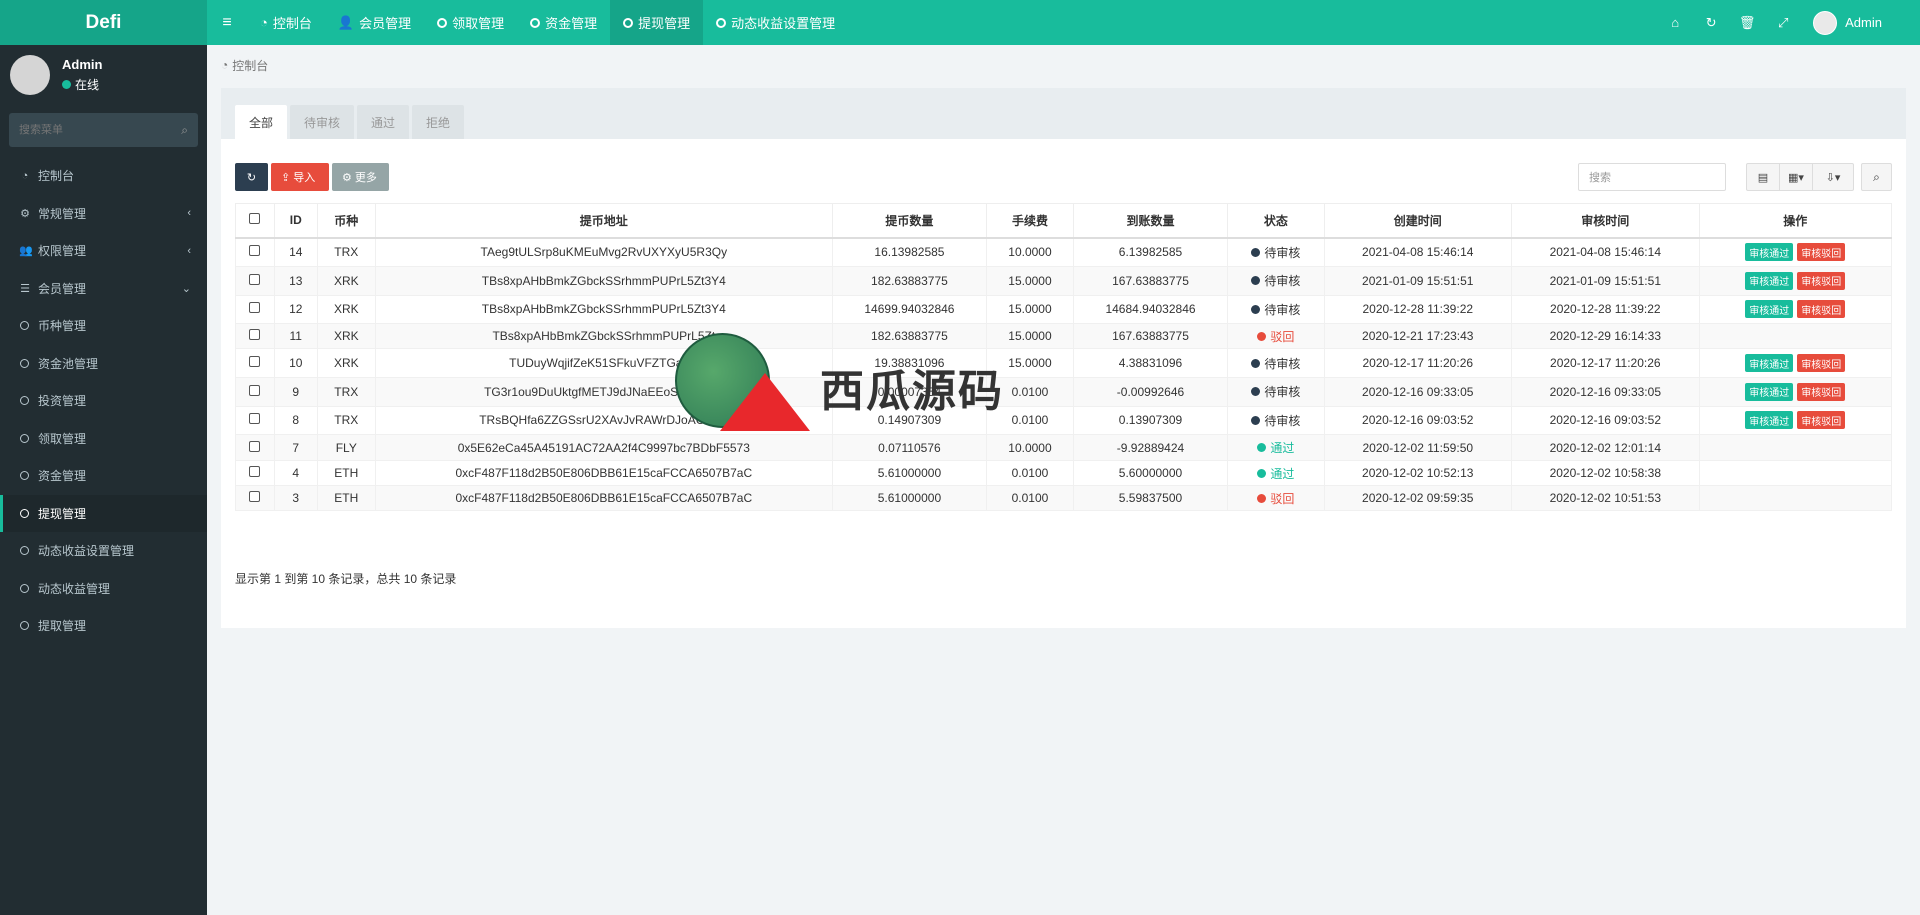 The image size is (1920, 915). I want to click on sidebar-item-label: 投资管理, so click(62, 401).